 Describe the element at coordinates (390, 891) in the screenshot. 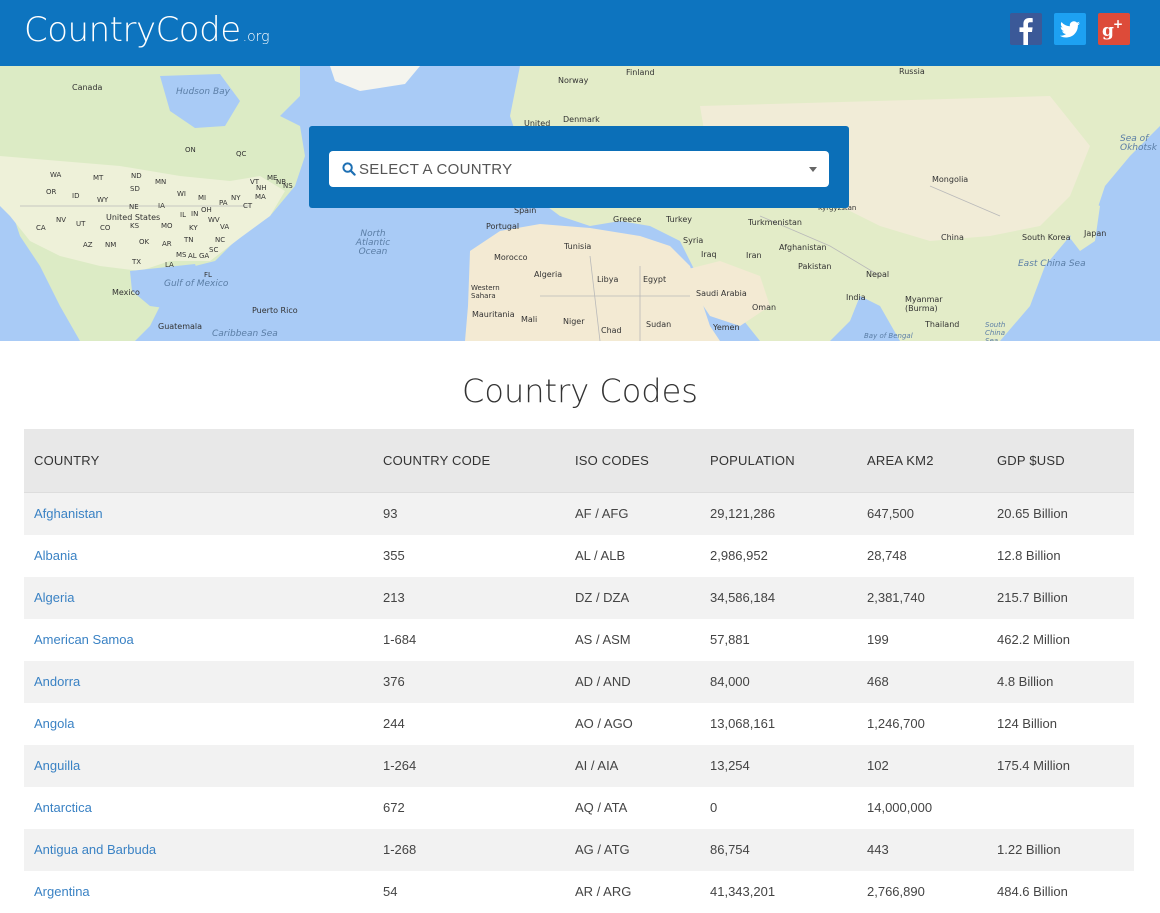

I see `country-code-cell: 54` at that location.